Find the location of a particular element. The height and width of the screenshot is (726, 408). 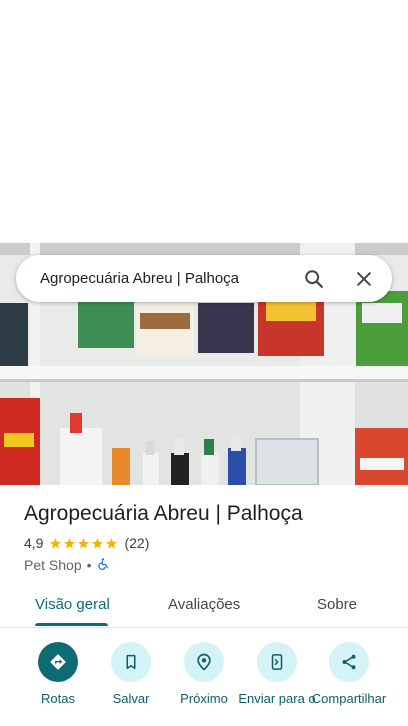

send-to-phone-button: Enviar para o is located at coordinates (277, 674).